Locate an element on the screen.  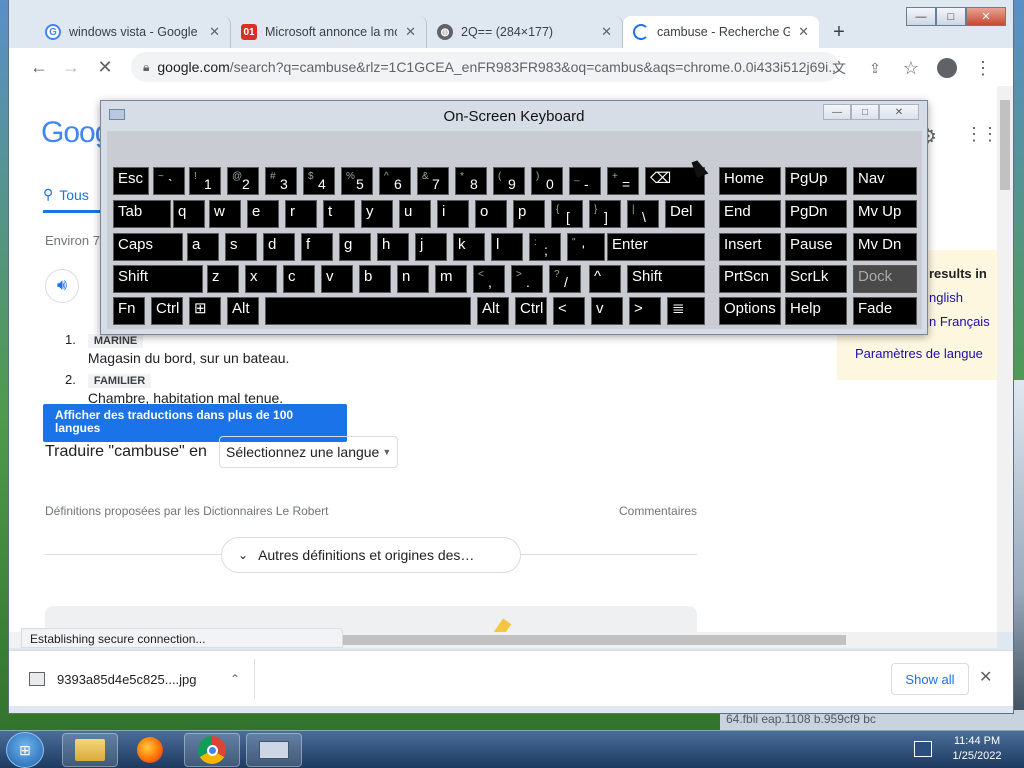
osk-key-3: #3 is located at coordinates (281, 181).